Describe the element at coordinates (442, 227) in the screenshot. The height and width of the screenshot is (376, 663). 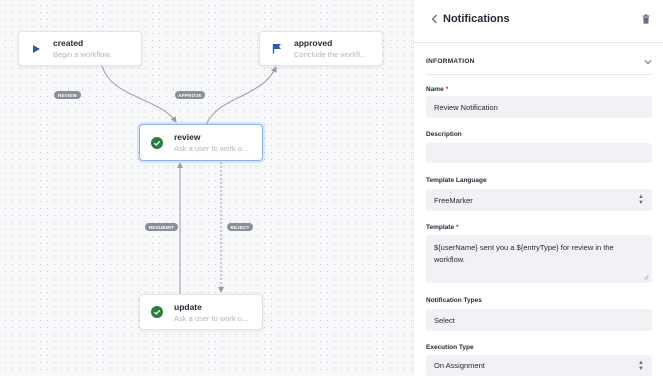
I see `template-label: Template *` at that location.